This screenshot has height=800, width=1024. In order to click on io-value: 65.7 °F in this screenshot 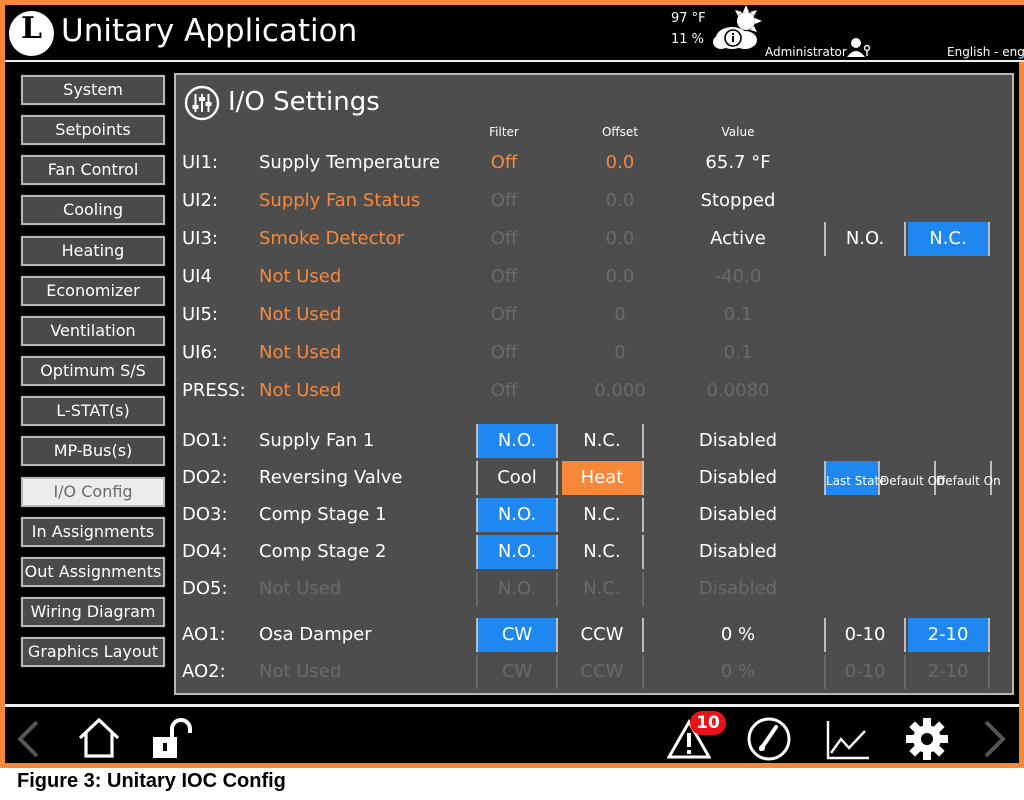, I will do `click(738, 162)`.